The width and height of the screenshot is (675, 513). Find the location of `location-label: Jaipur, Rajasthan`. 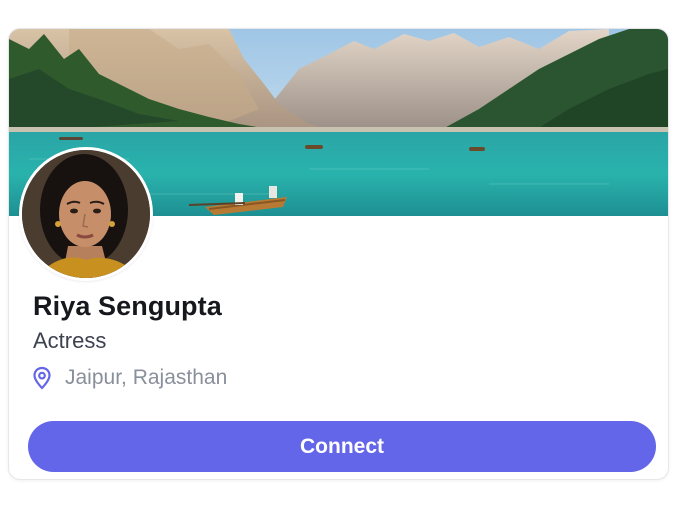

location-label: Jaipur, Rajasthan is located at coordinates (146, 377).